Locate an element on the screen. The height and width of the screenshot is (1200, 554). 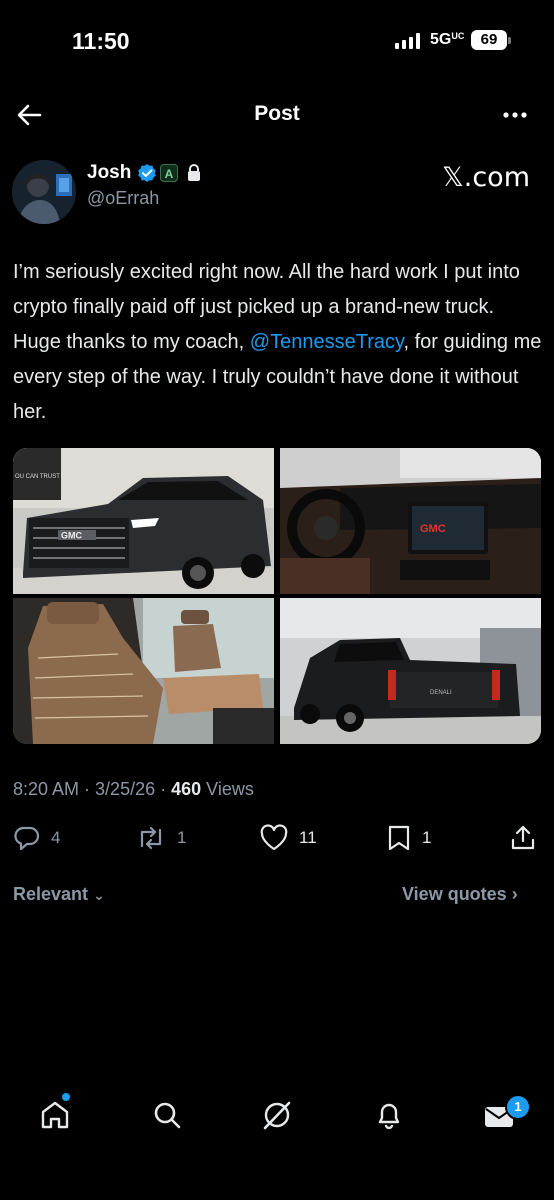
more-button is located at coordinates (515, 115).